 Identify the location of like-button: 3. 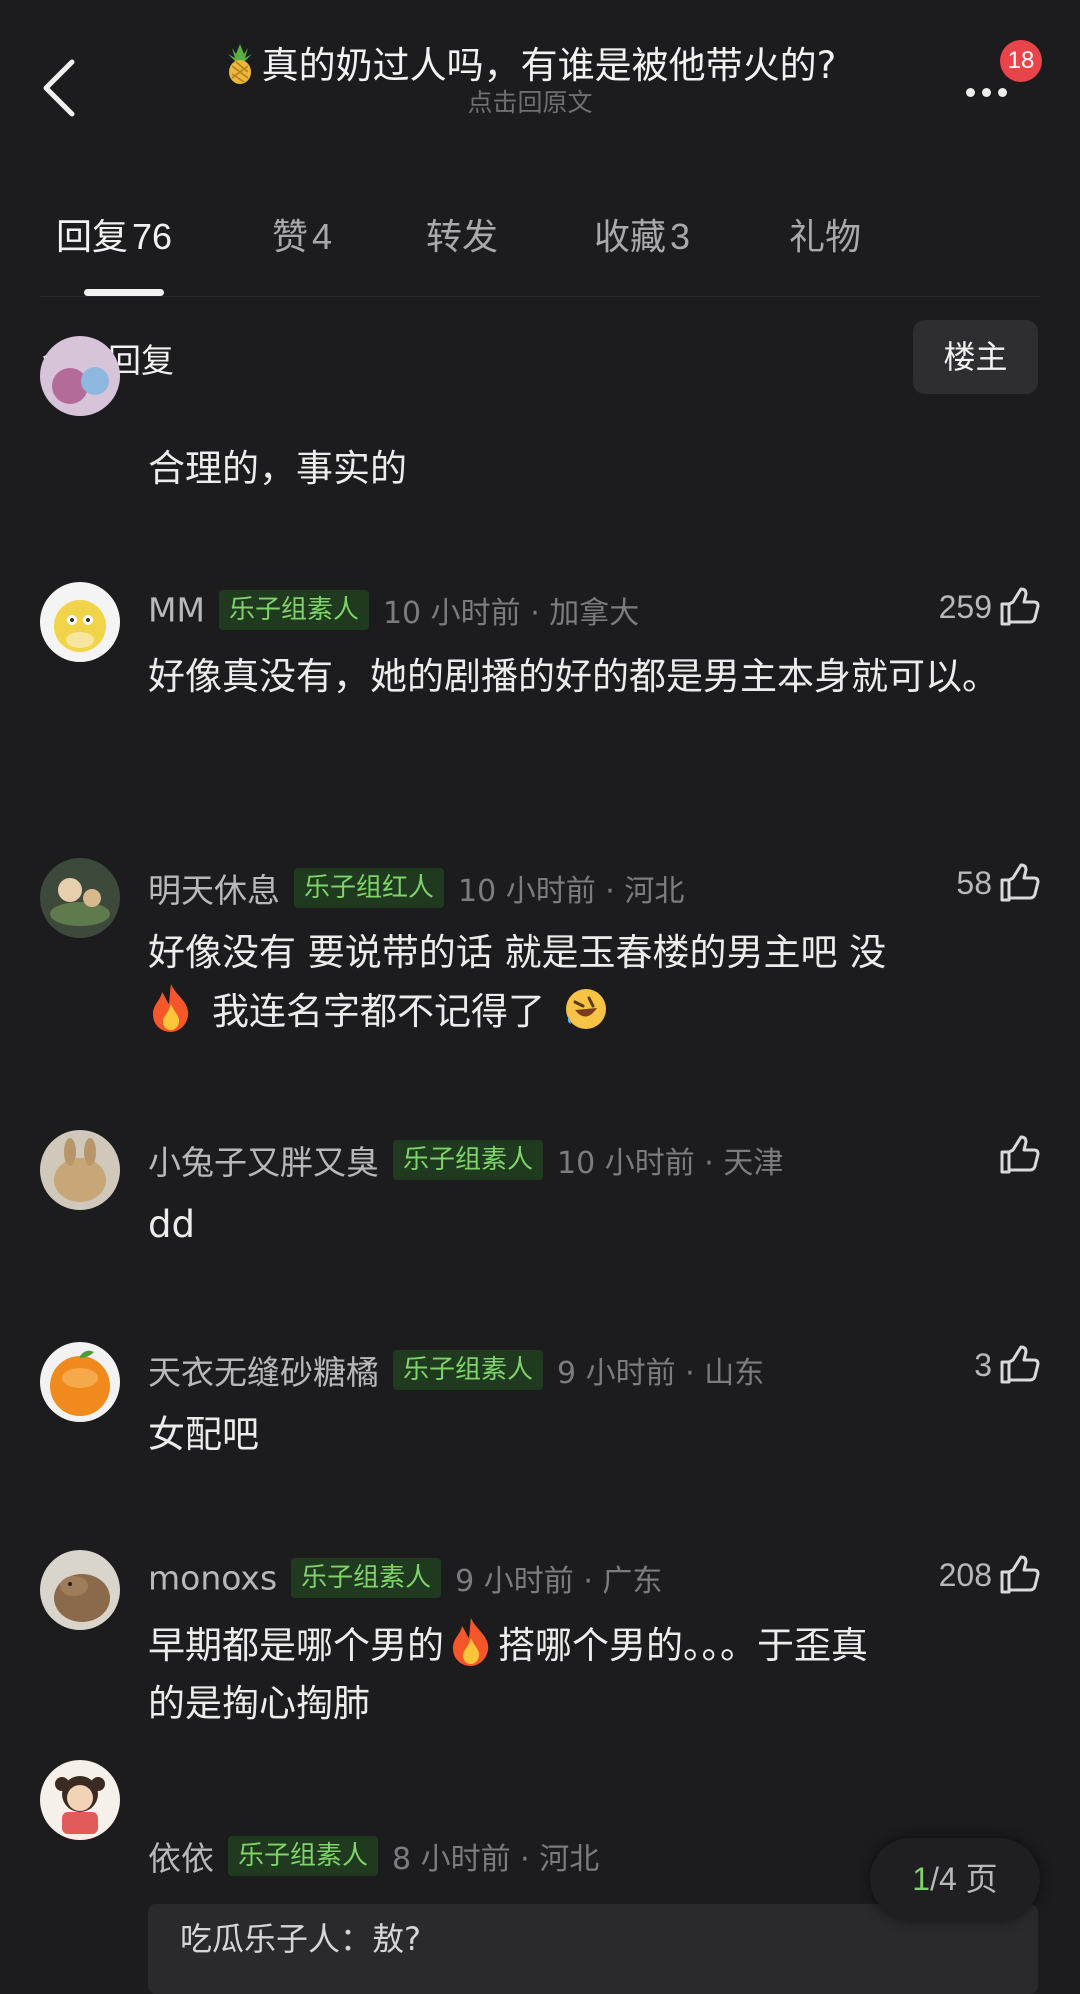
(1007, 1365).